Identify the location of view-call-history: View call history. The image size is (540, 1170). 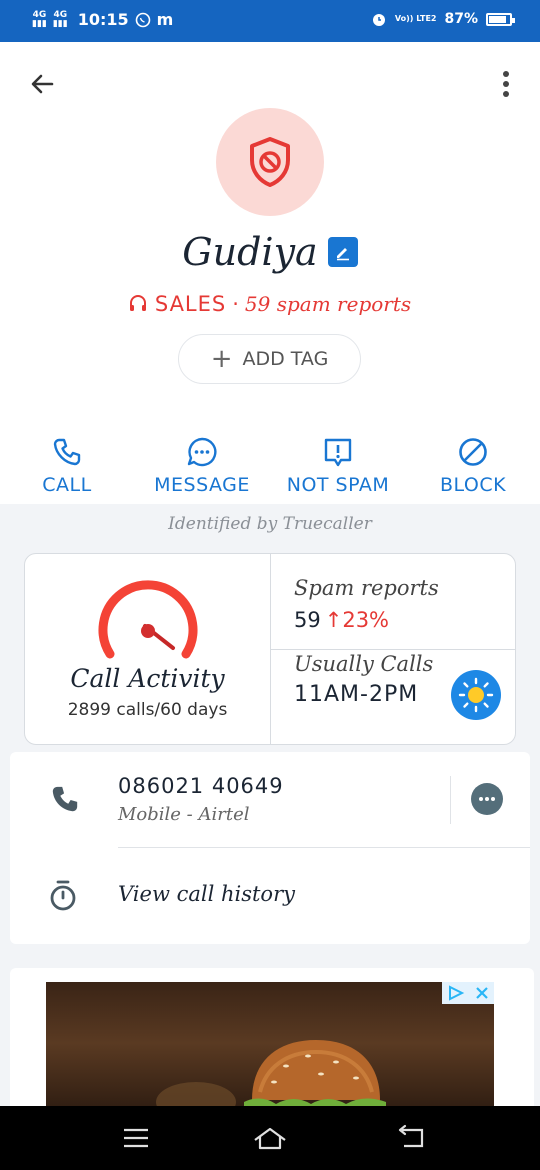
(206, 894).